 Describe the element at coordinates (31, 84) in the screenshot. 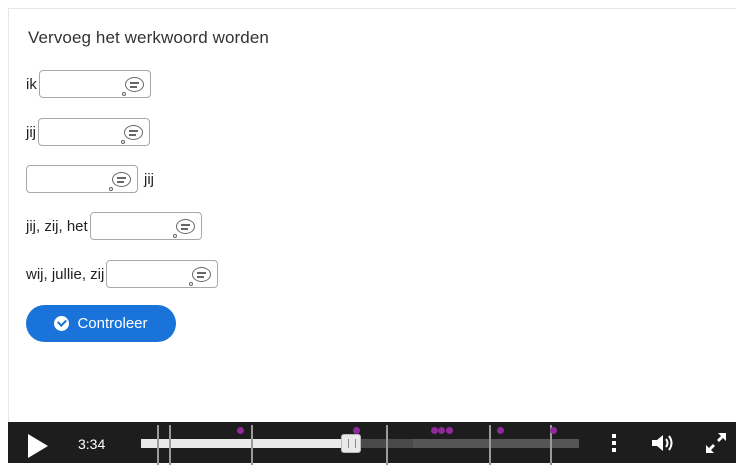

I see `row-label: ik` at that location.